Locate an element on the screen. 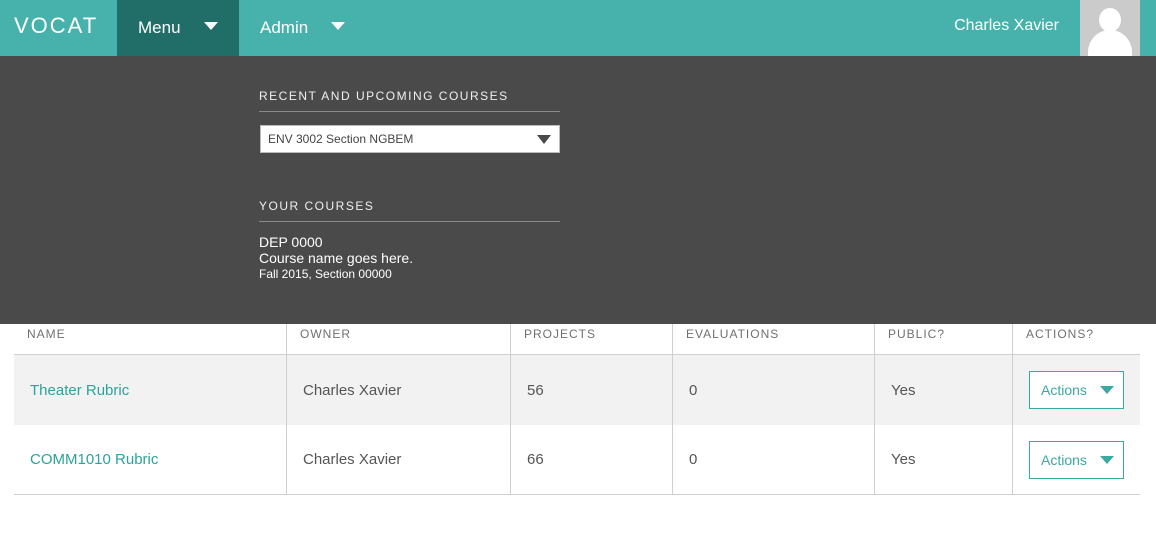 The height and width of the screenshot is (549, 1156). rubric-name-link: Theater Rubric is located at coordinates (79, 390).